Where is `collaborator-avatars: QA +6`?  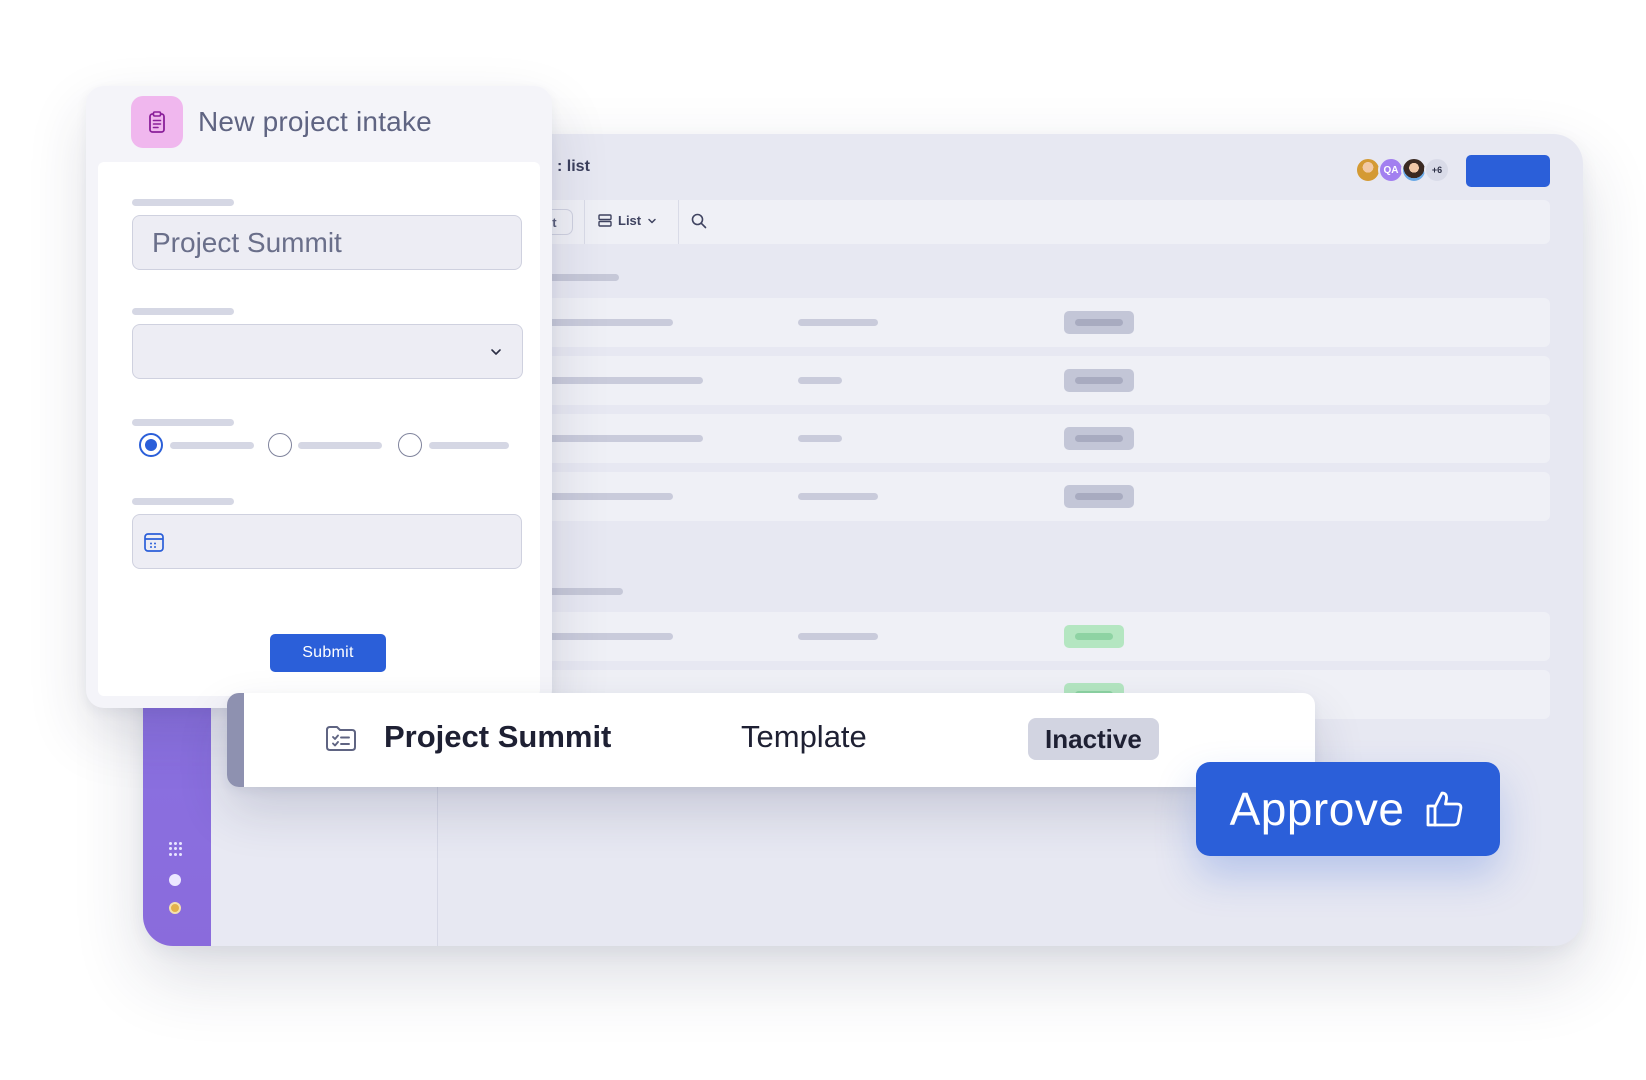
collaborator-avatars: QA +6 is located at coordinates (1402, 170).